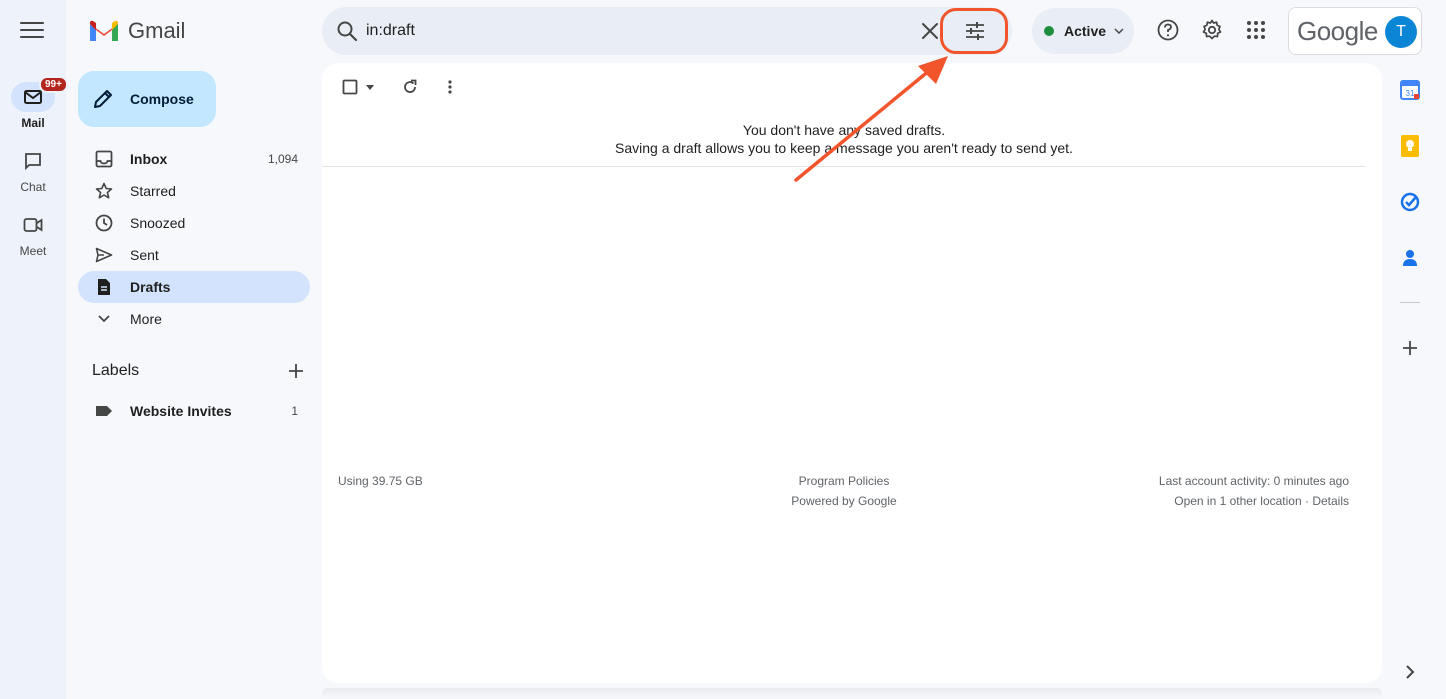 The image size is (1446, 699). Describe the element at coordinates (294, 411) in the screenshot. I see `label-count: 1` at that location.